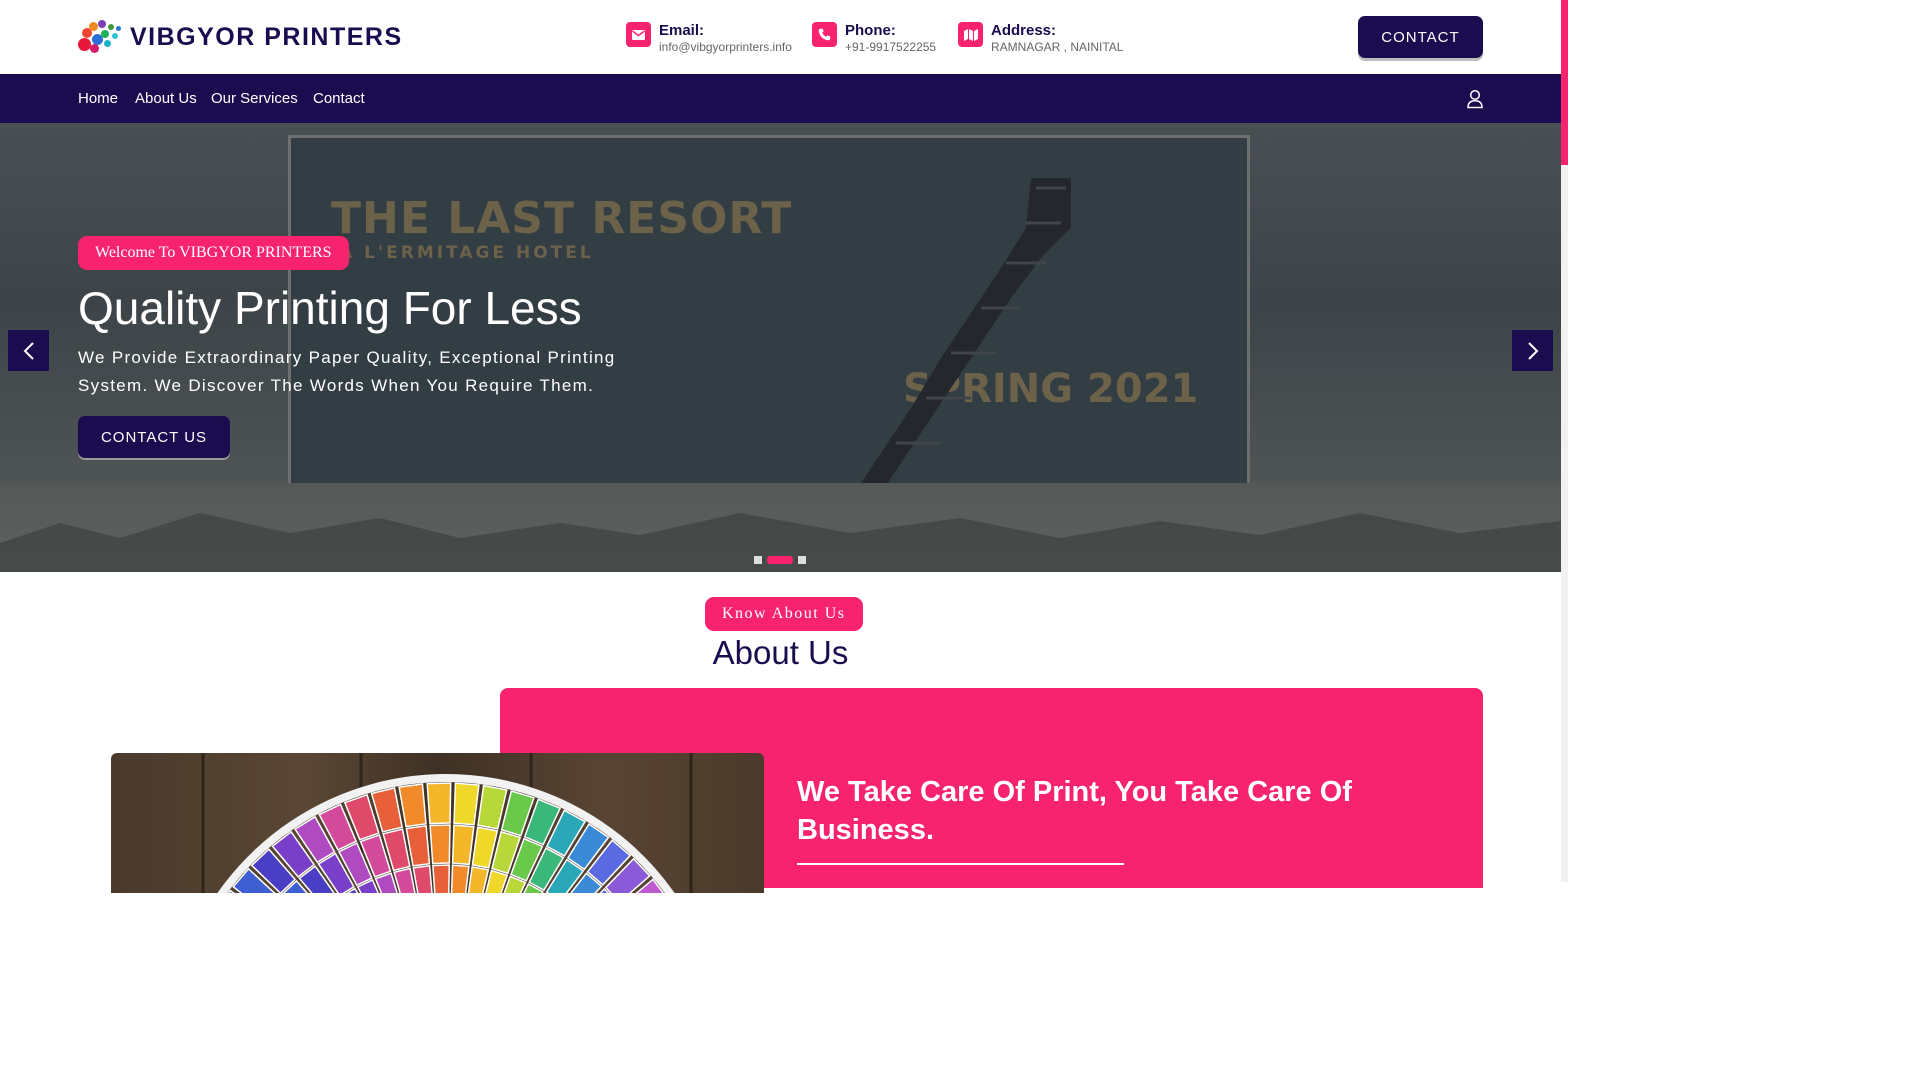 The height and width of the screenshot is (1080, 1920). What do you see at coordinates (213, 253) in the screenshot?
I see `hero-tagline: Welcome To VIBGYOR PRINTERS` at bounding box center [213, 253].